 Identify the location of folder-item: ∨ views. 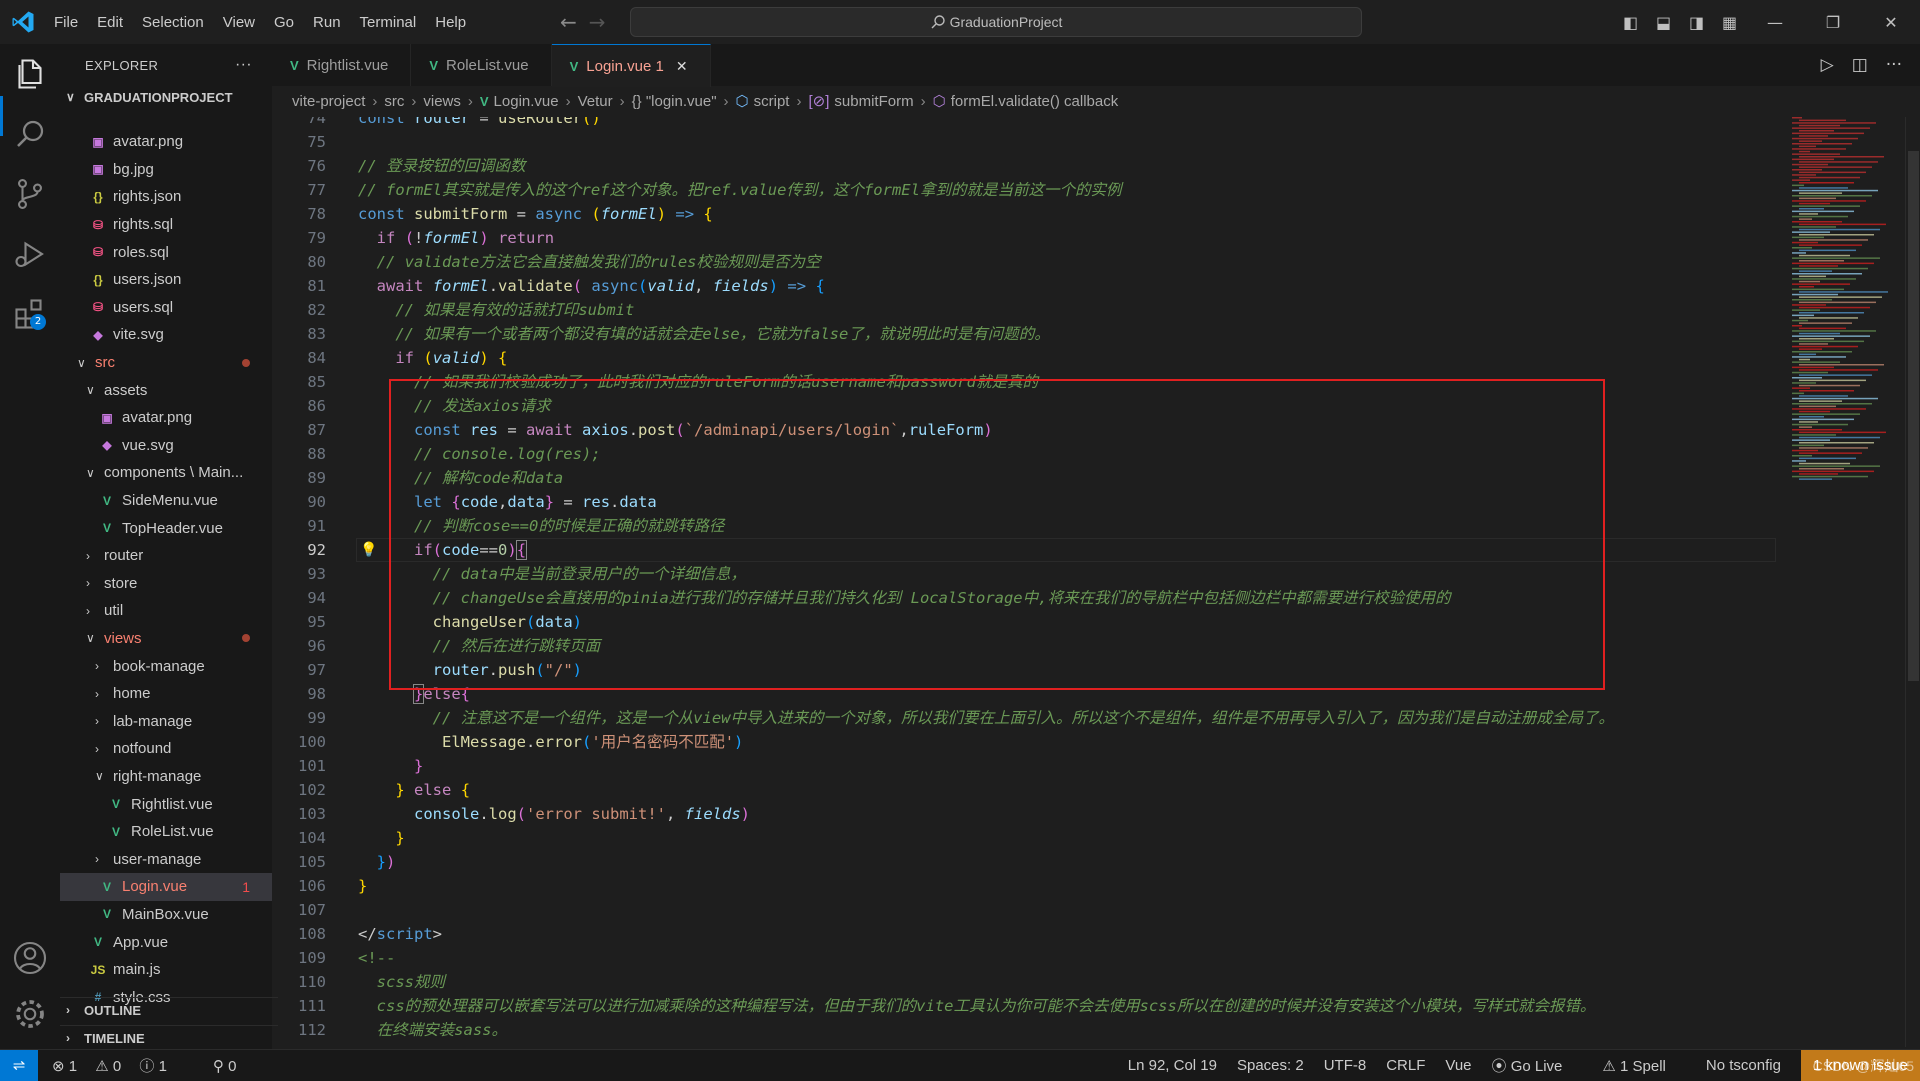
(166, 639).